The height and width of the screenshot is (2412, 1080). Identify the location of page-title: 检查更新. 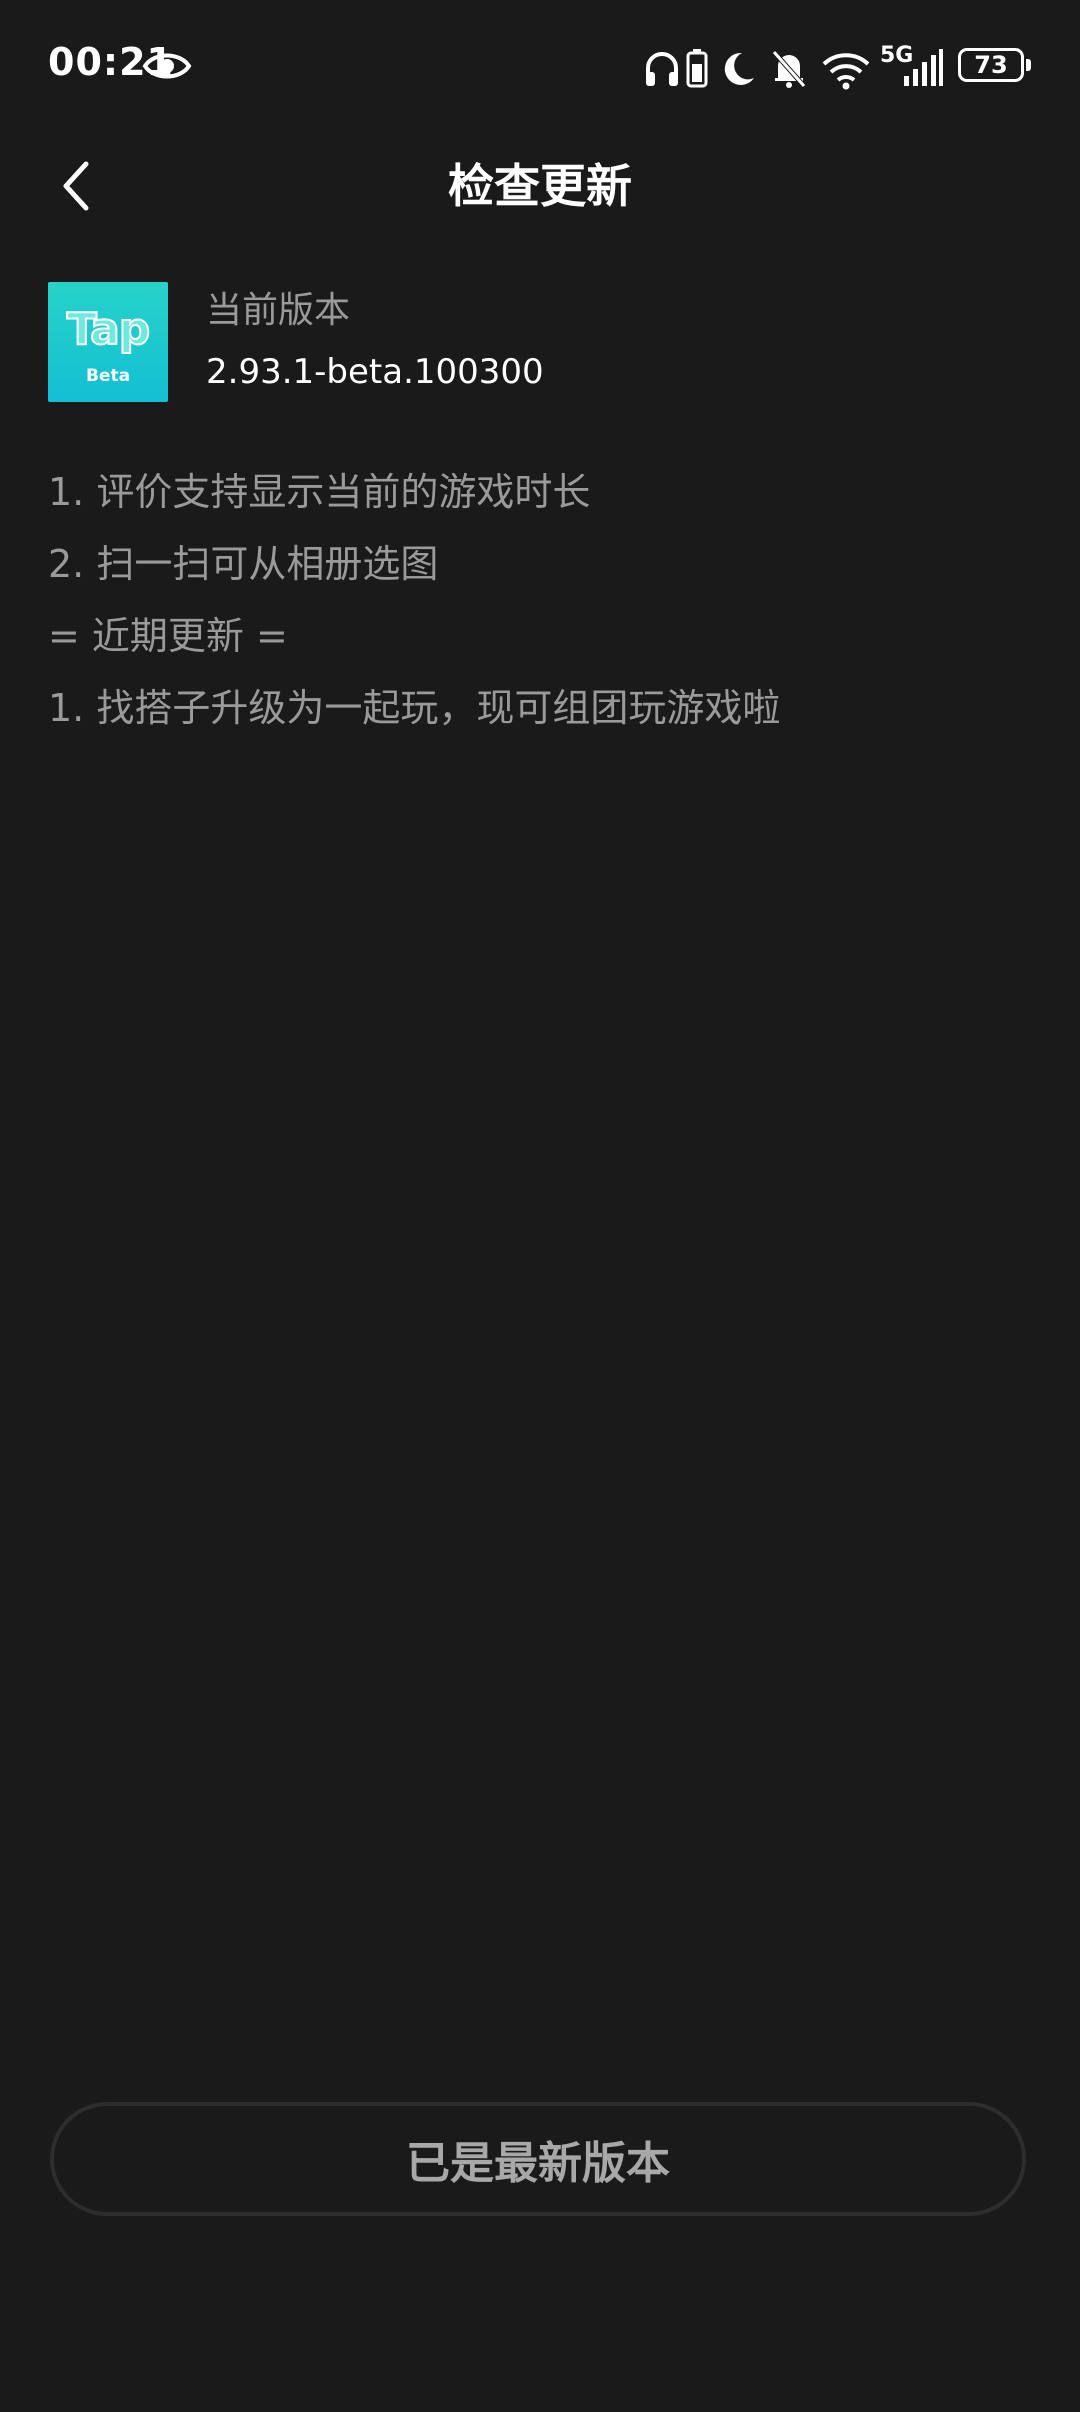
(540, 186).